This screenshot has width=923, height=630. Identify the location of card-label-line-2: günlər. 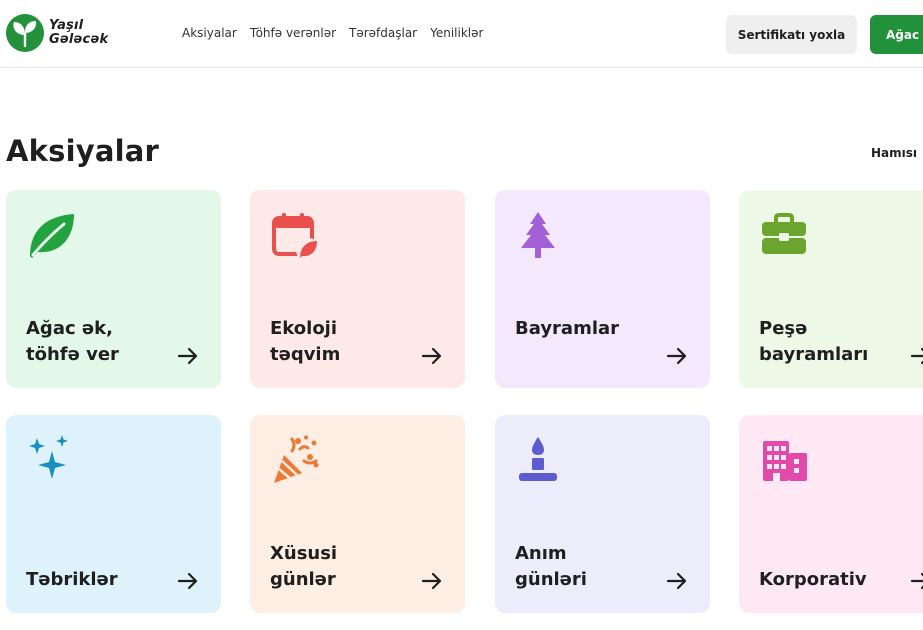
(303, 579).